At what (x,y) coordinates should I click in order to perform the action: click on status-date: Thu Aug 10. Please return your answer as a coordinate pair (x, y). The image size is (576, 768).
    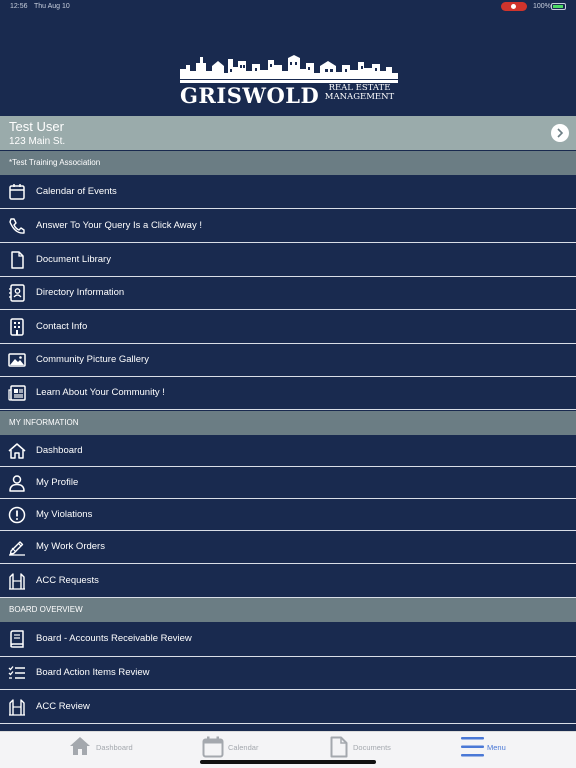
    Looking at the image, I should click on (52, 6).